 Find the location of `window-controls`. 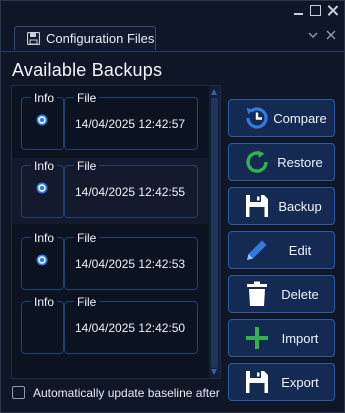

window-controls is located at coordinates (315, 10).